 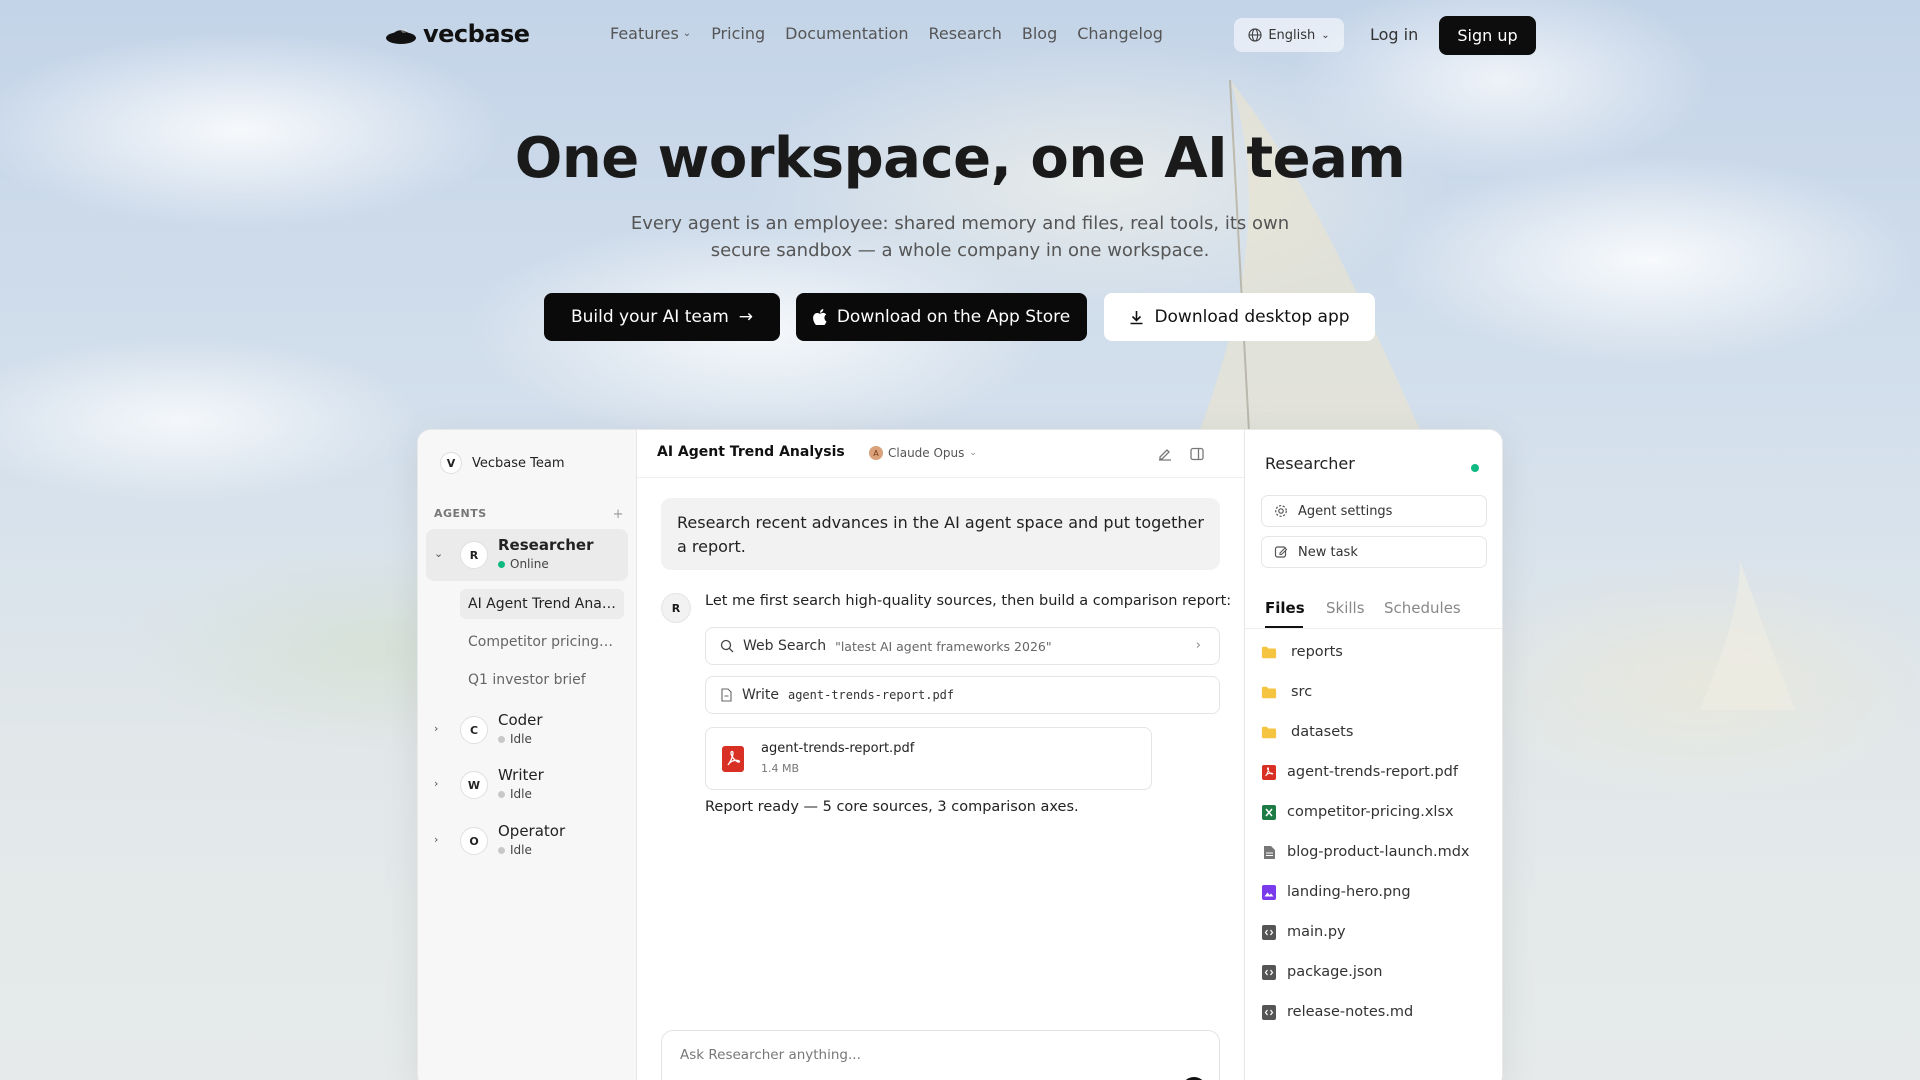 I want to click on agents-header: AGENTS +, so click(x=529, y=514).